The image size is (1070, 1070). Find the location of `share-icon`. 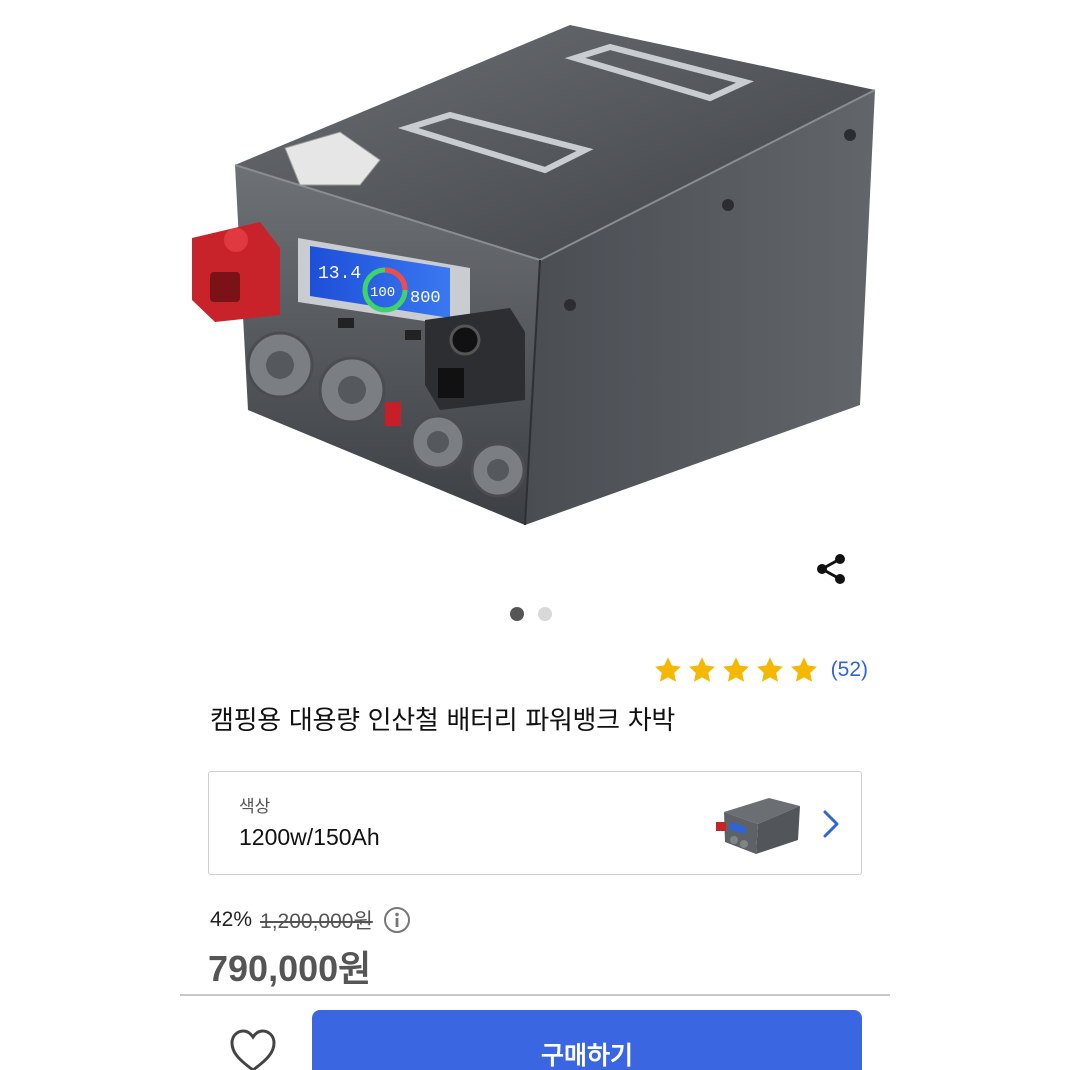

share-icon is located at coordinates (831, 569).